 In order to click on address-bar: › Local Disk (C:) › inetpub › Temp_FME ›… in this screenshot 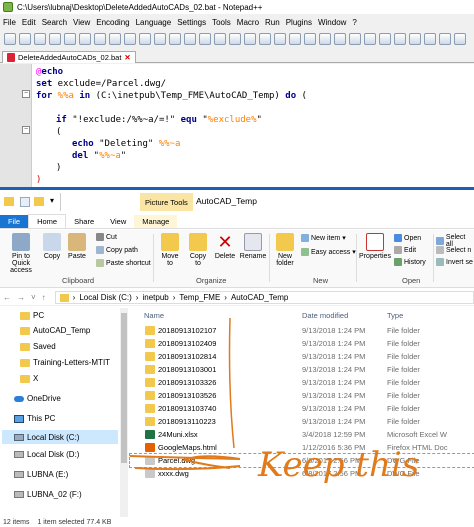, I will do `click(264, 297)`.